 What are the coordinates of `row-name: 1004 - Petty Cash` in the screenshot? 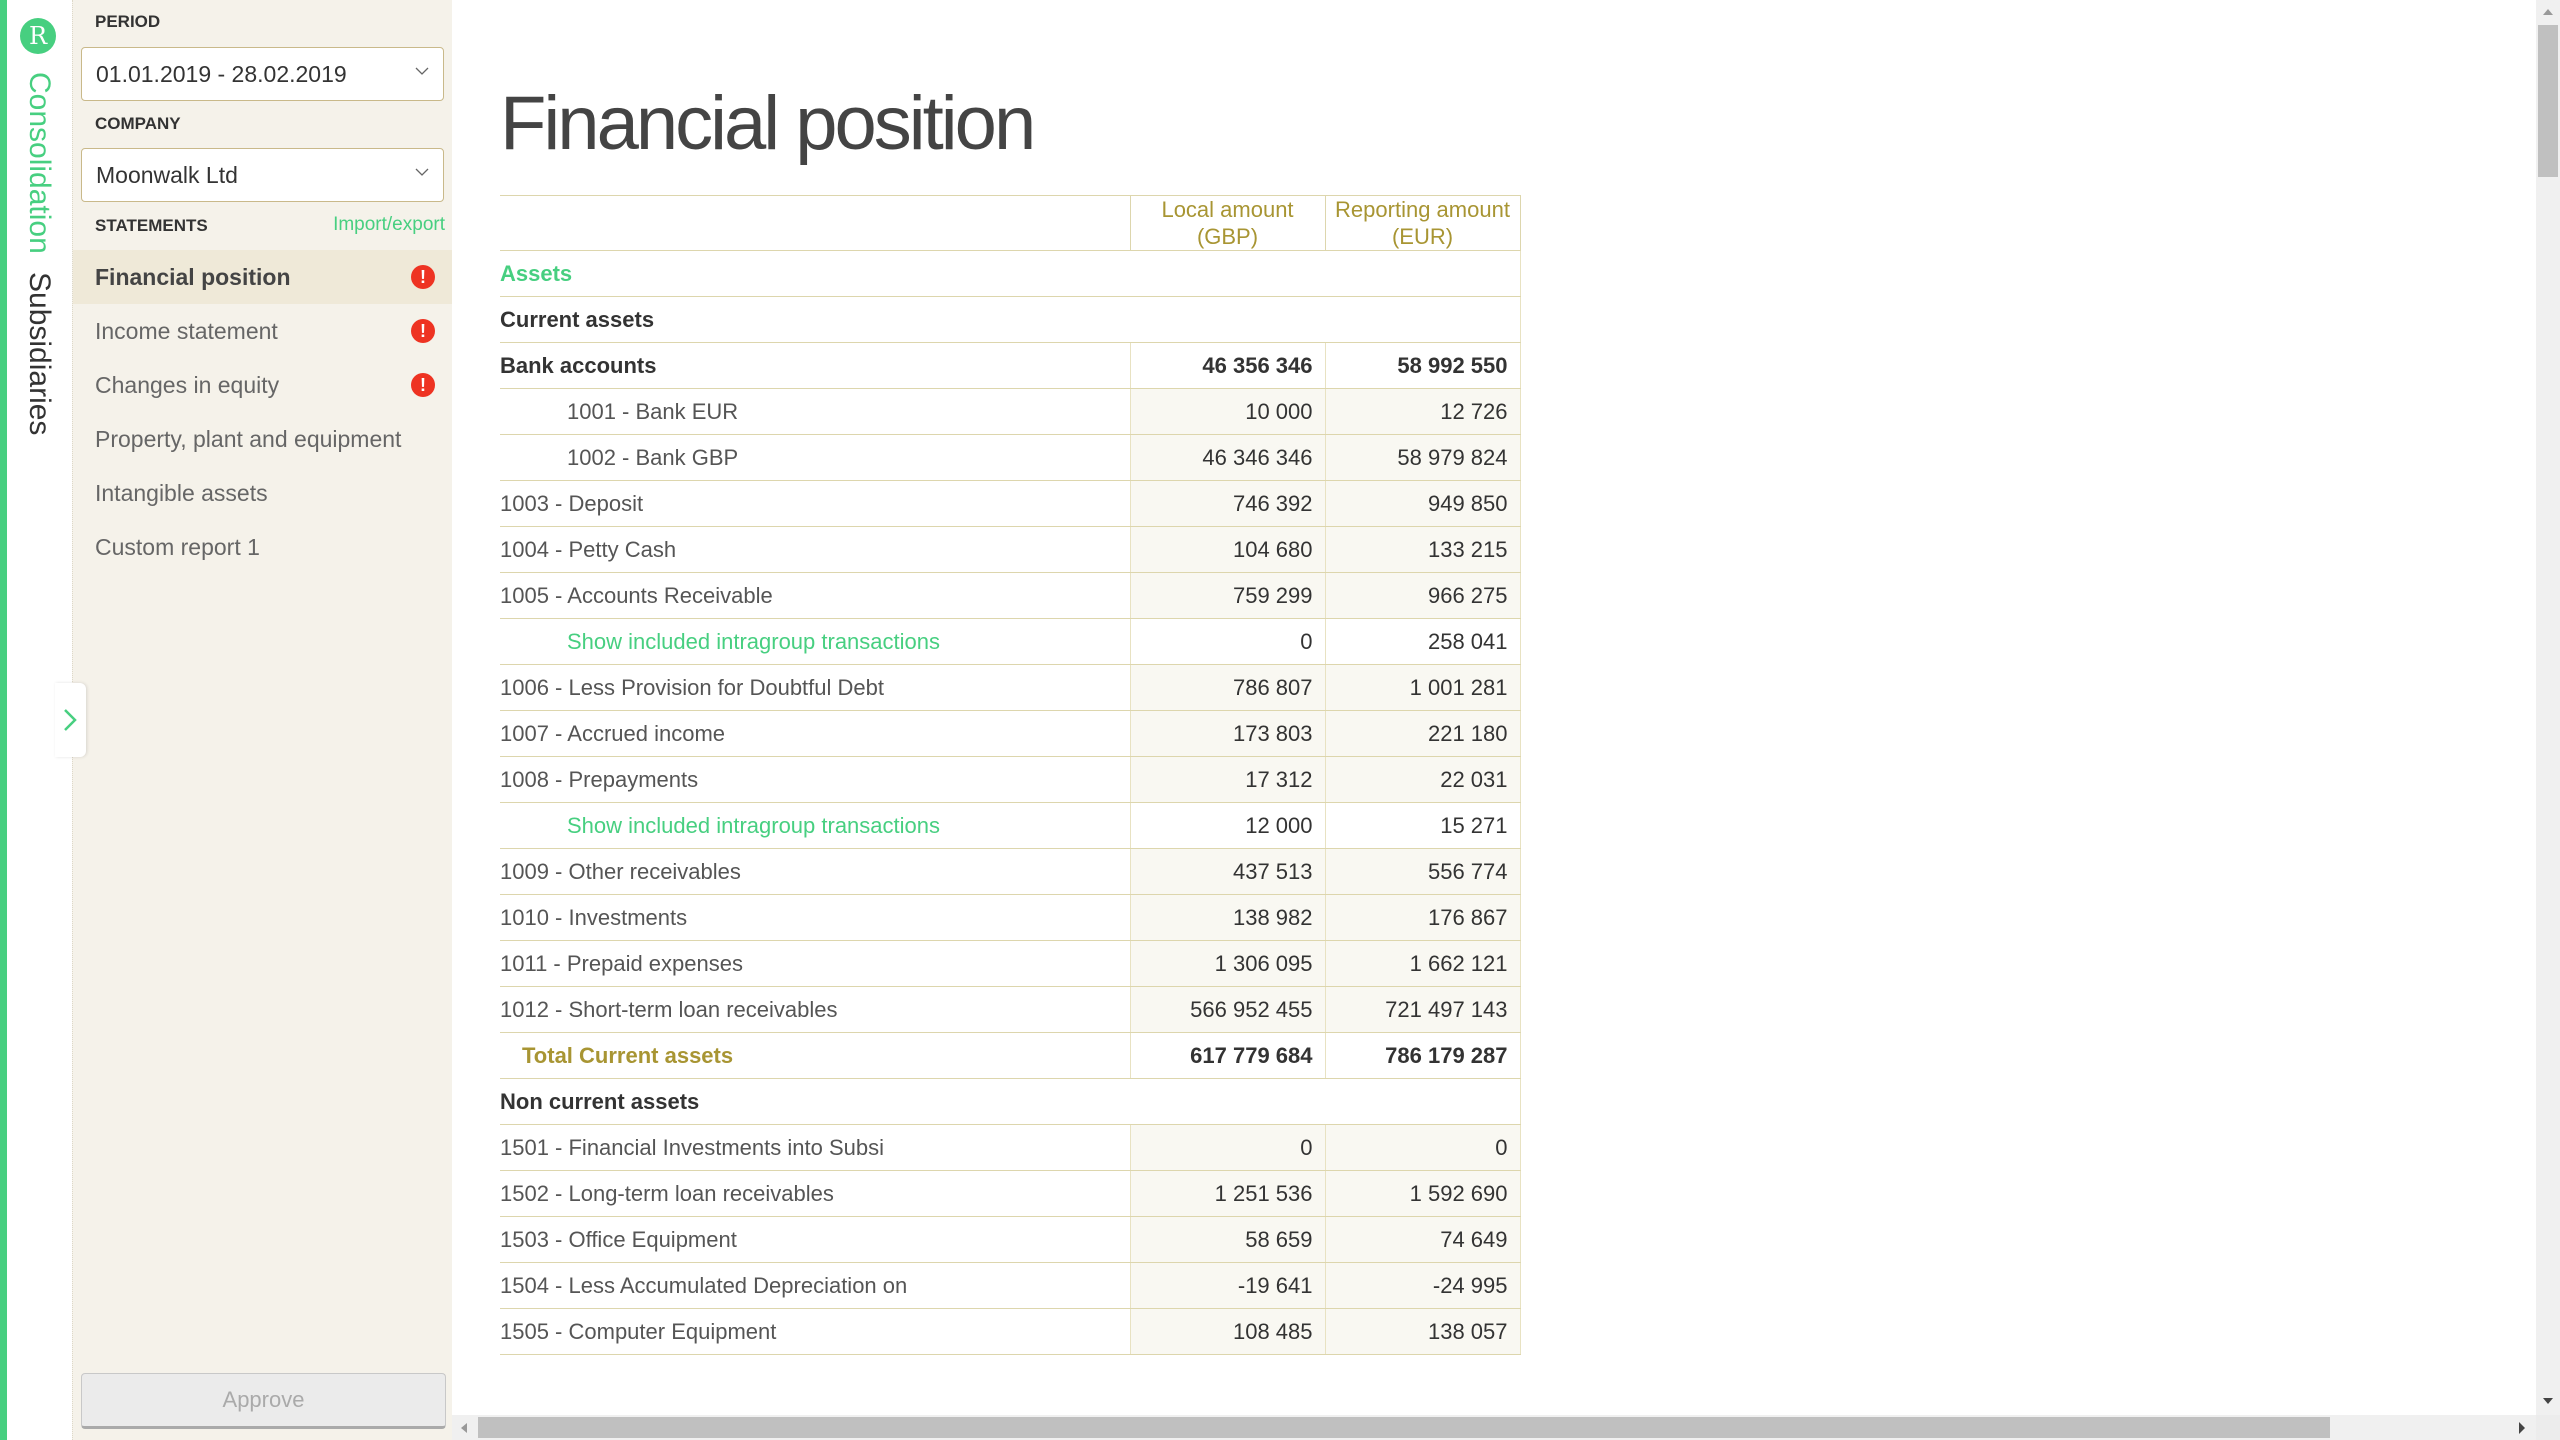 It's located at (815, 549).